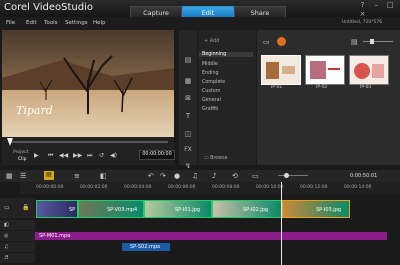 This screenshot has width=400, height=265. I want to click on library-side-toolbar: ▤ ▦ ⊠ T ◫ FX ↯, so click(188, 100).